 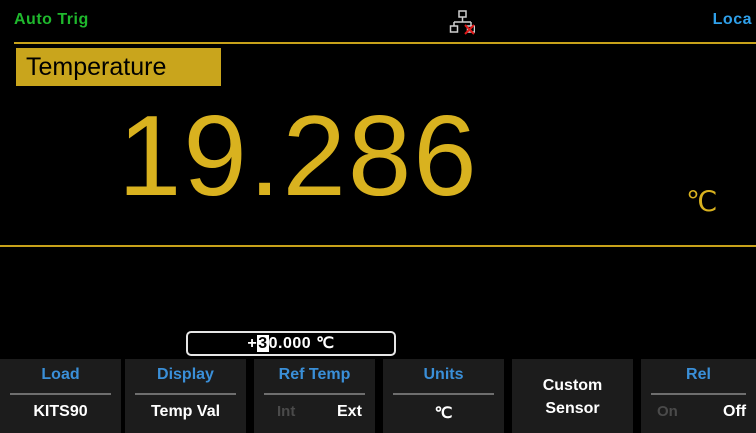 I want to click on status-divider, so click(x=385, y=43).